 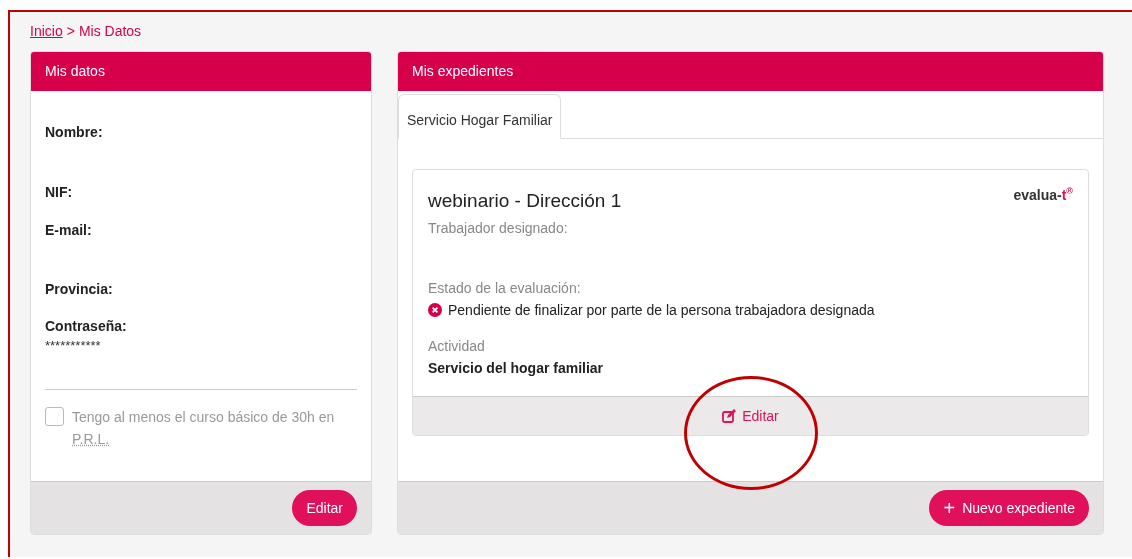 What do you see at coordinates (69, 230) in the screenshot?
I see `field-label: E-mail:` at bounding box center [69, 230].